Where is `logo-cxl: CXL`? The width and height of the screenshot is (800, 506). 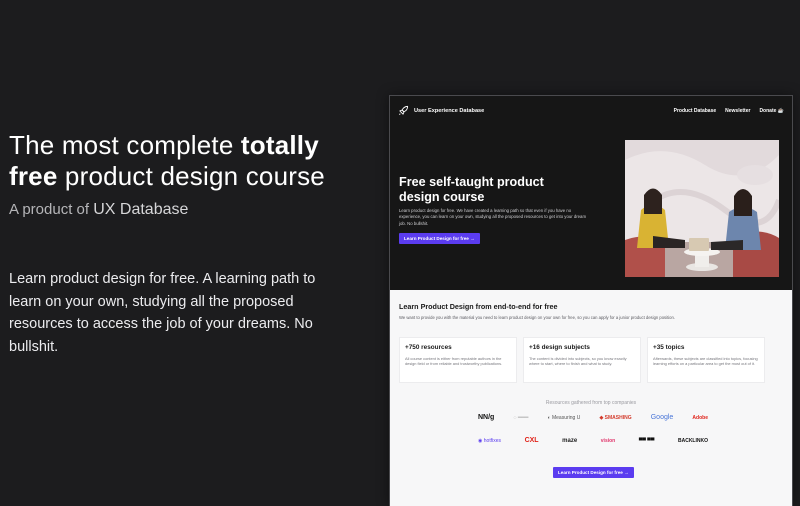 logo-cxl: CXL is located at coordinates (531, 440).